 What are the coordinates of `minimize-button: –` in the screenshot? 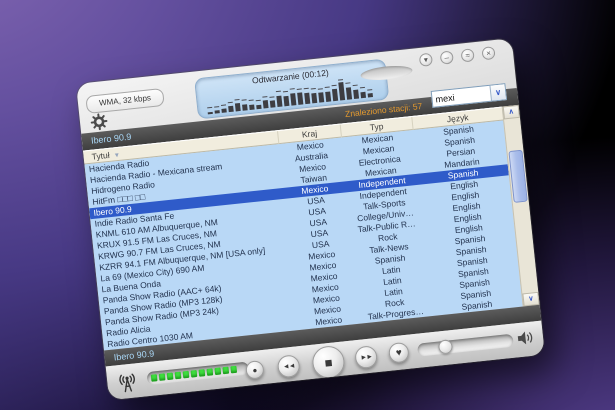 It's located at (446, 57).